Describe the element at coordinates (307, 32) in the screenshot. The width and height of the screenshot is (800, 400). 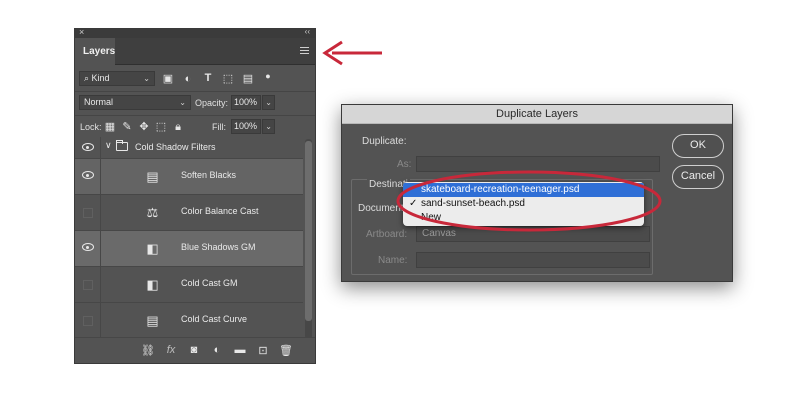
I see `collapse-panel-icon: ‹‹` at that location.